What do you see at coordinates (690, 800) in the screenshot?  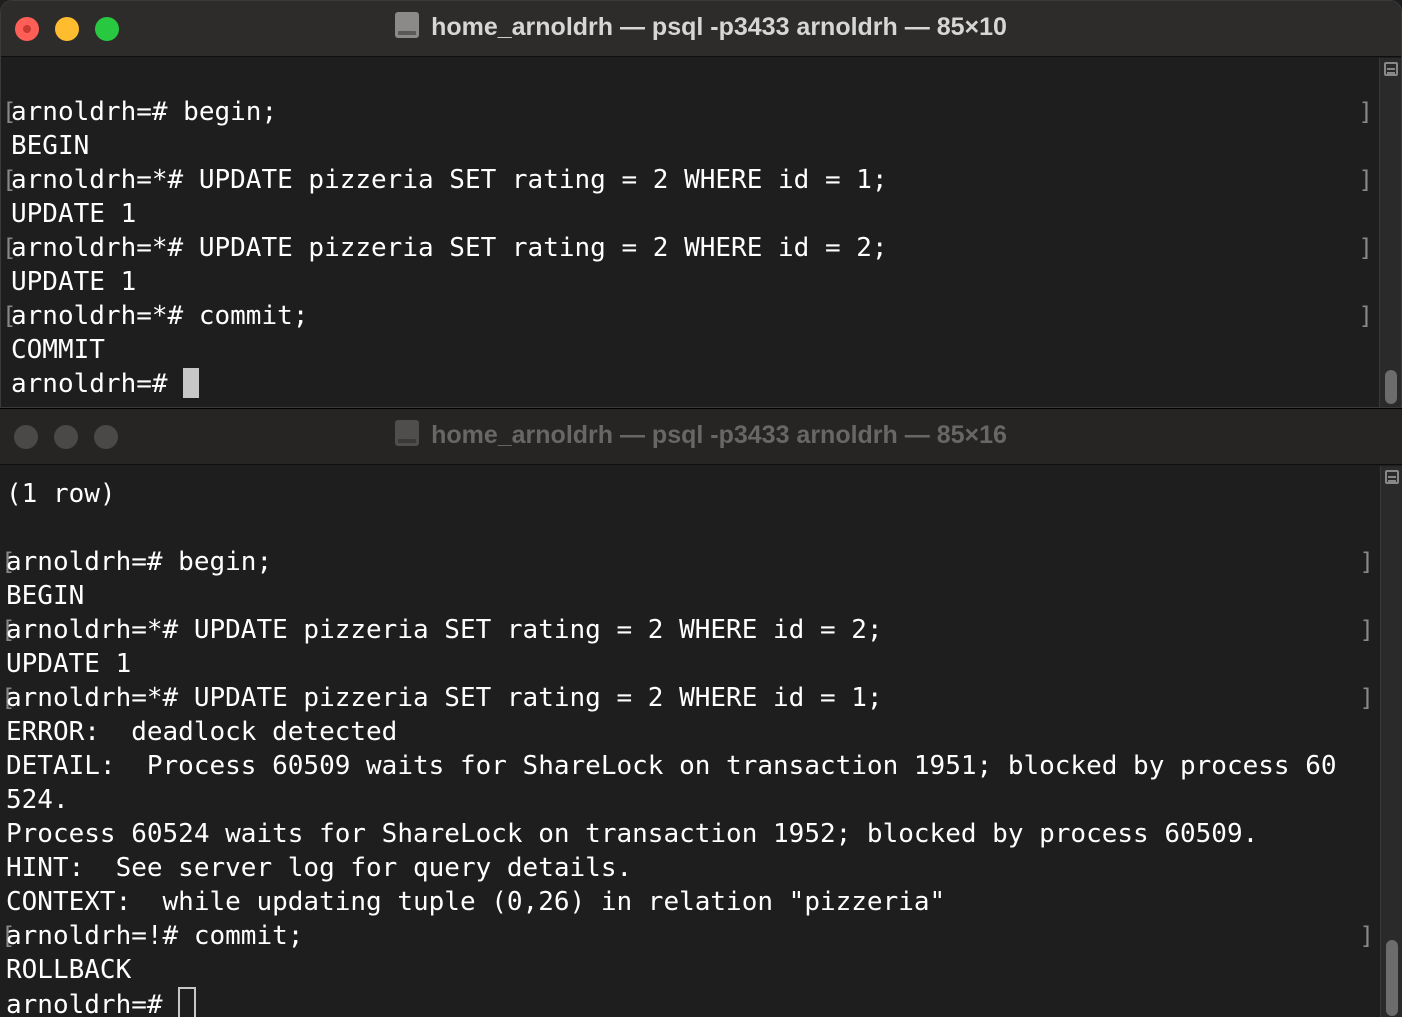 I see `terminal-line: 524.` at bounding box center [690, 800].